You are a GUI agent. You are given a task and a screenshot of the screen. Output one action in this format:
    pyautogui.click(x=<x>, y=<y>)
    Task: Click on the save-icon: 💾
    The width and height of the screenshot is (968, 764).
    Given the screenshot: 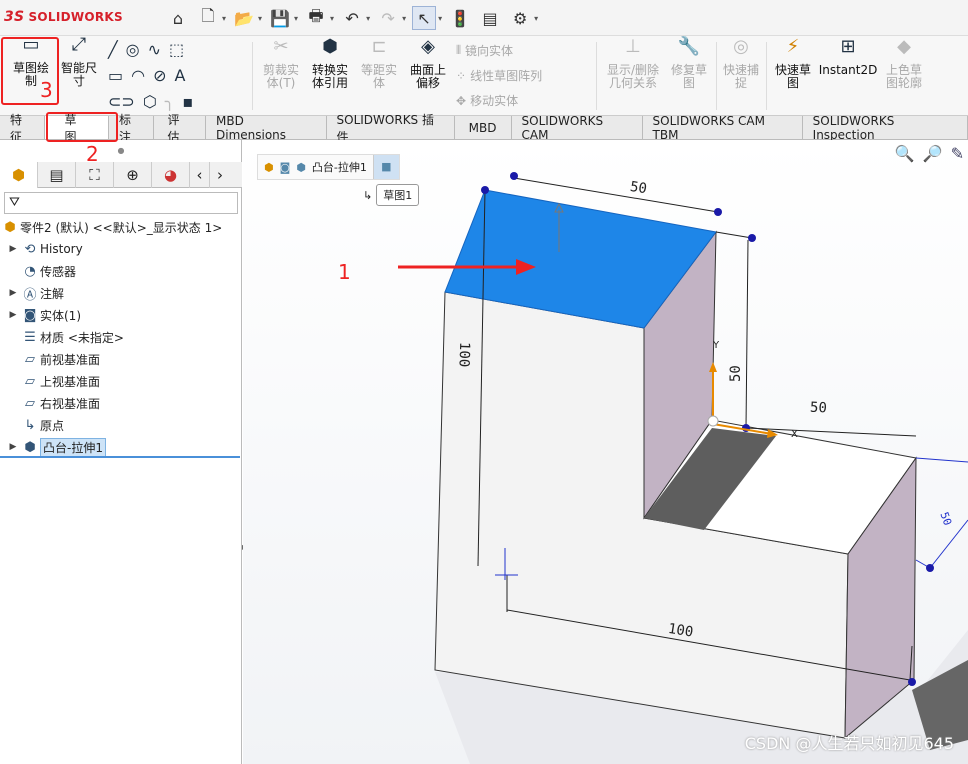 What is the action you would take?
    pyautogui.click(x=280, y=18)
    